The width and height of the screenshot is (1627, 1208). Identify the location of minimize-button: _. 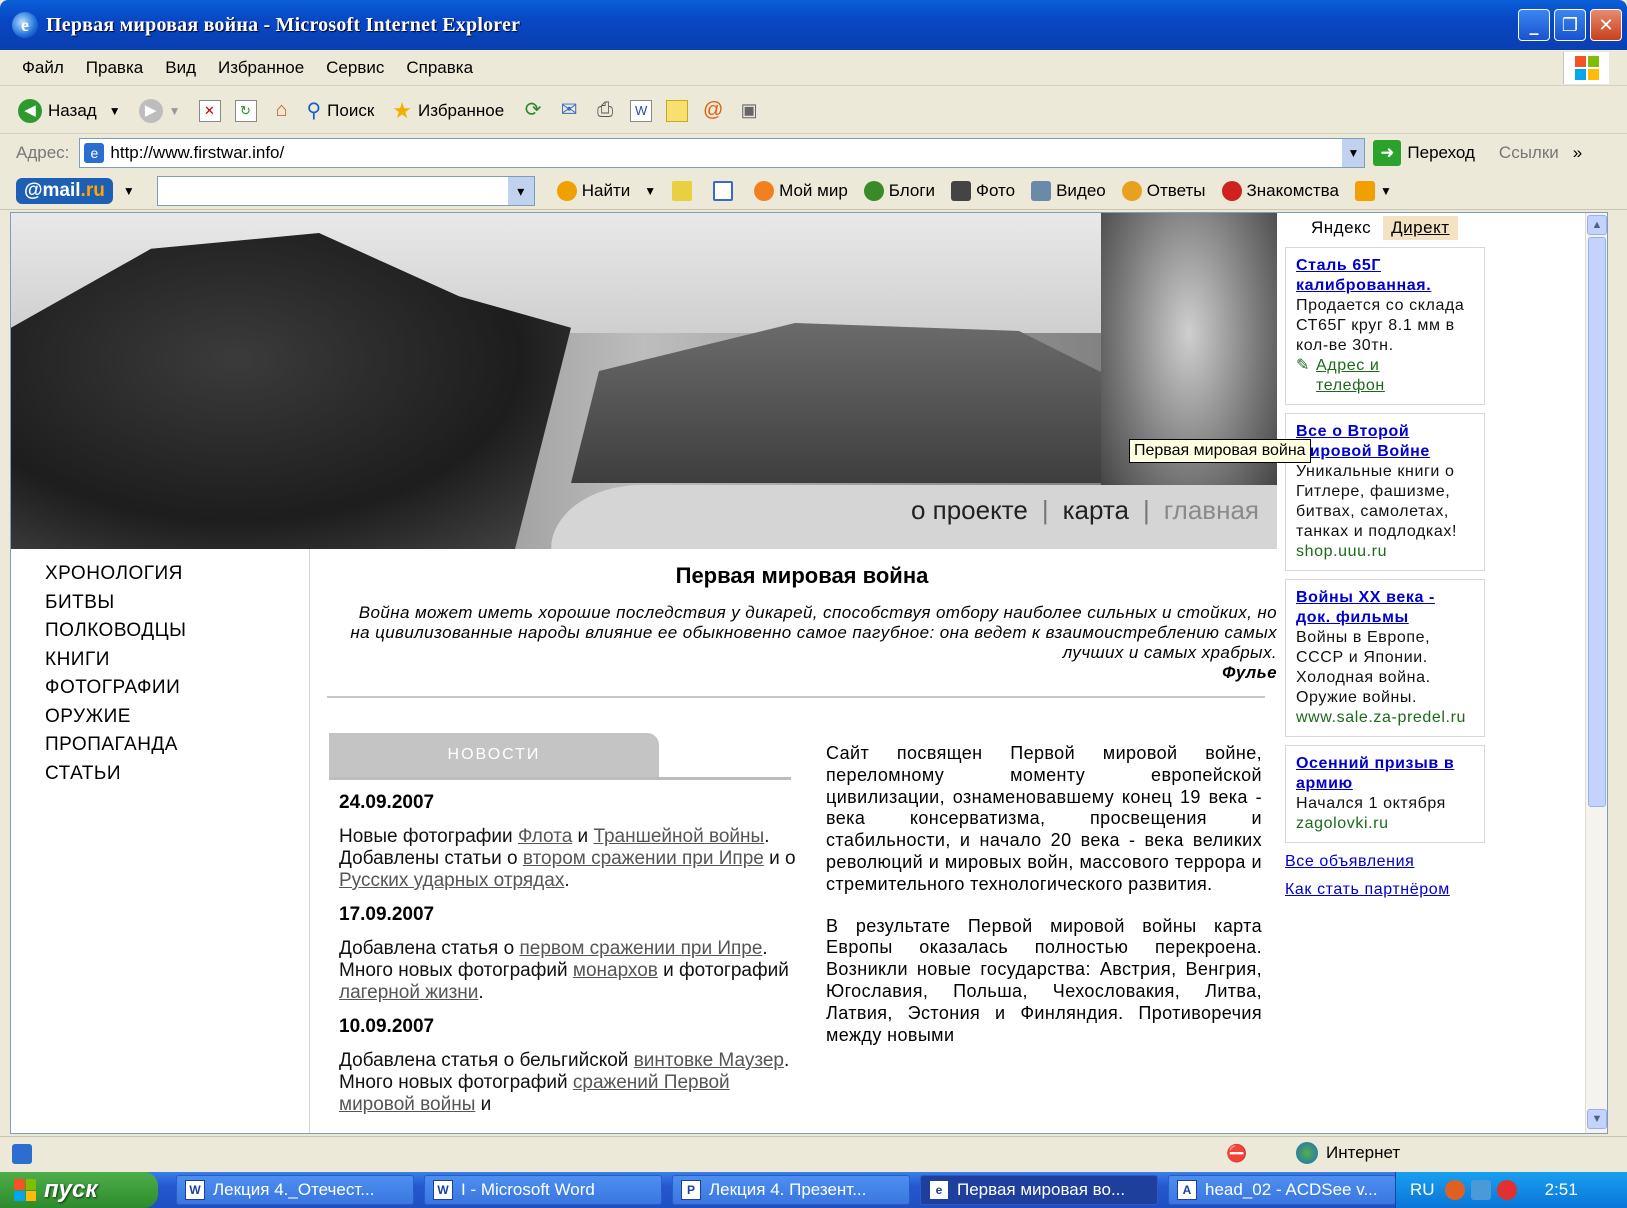
(1534, 25).